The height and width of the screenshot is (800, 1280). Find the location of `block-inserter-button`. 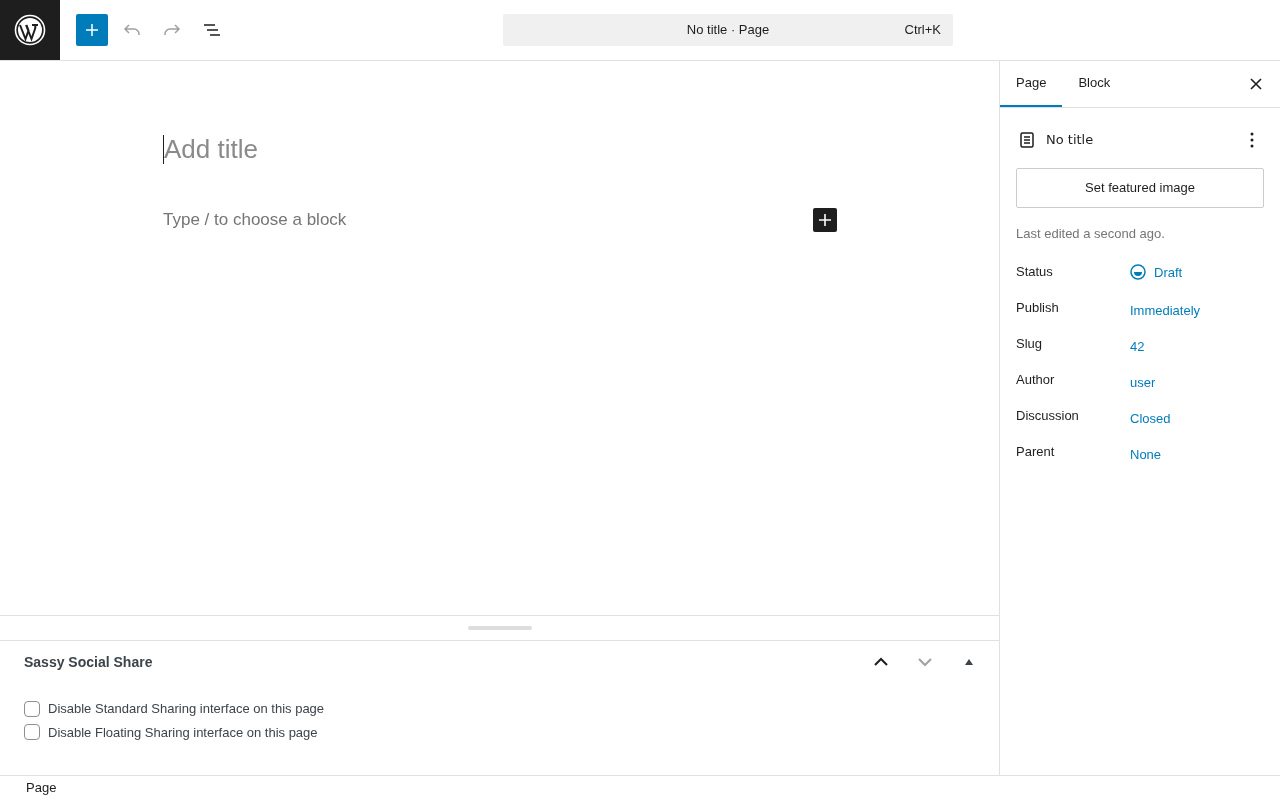

block-inserter-button is located at coordinates (825, 219).